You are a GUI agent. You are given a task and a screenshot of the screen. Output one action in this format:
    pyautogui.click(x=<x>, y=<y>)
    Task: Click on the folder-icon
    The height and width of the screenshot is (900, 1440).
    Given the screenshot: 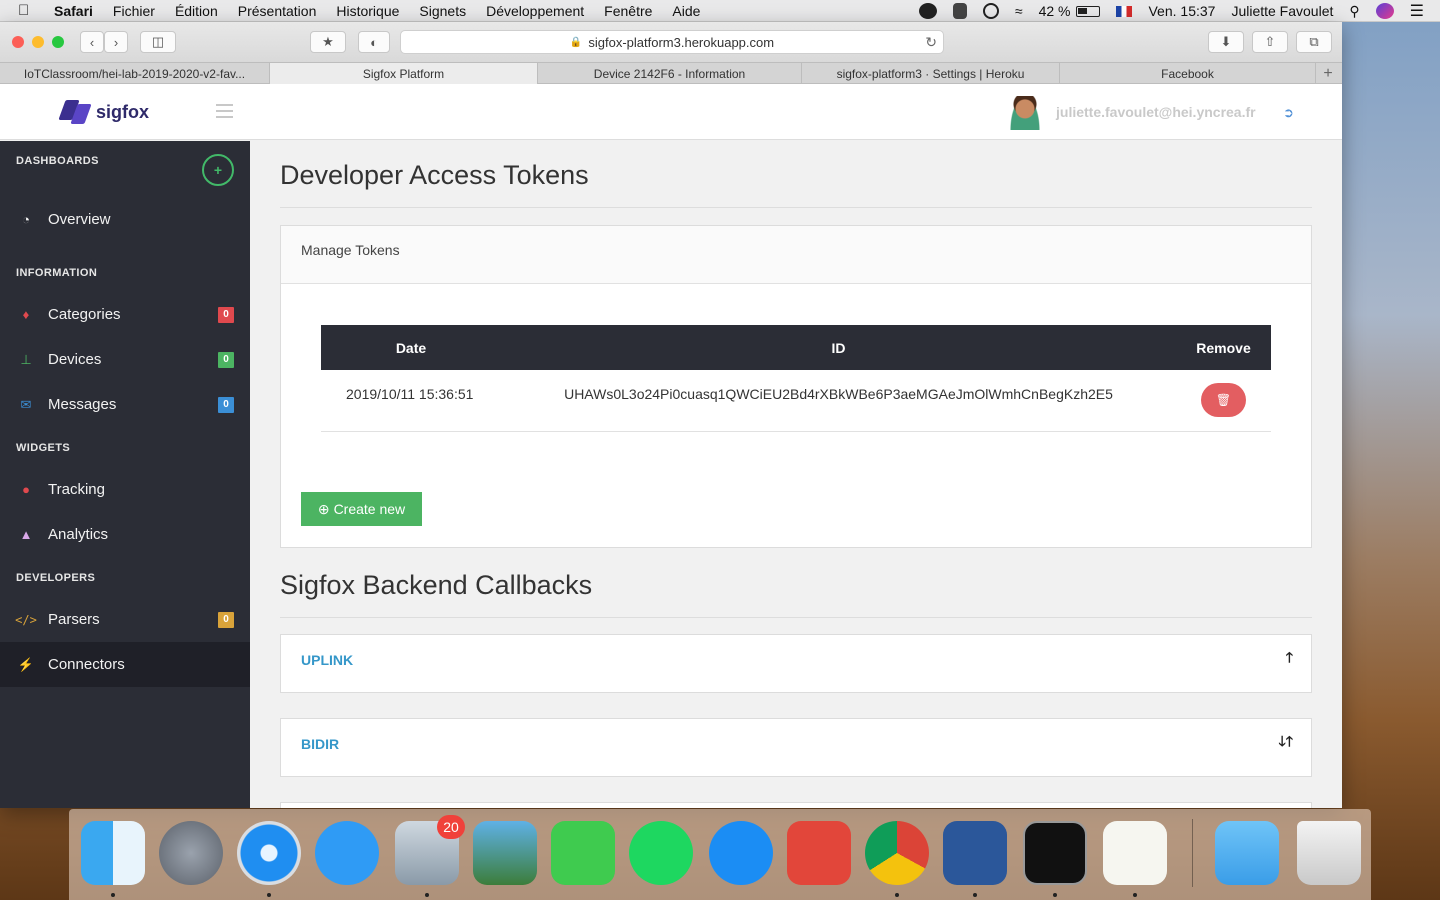 What is the action you would take?
    pyautogui.click(x=1247, y=853)
    